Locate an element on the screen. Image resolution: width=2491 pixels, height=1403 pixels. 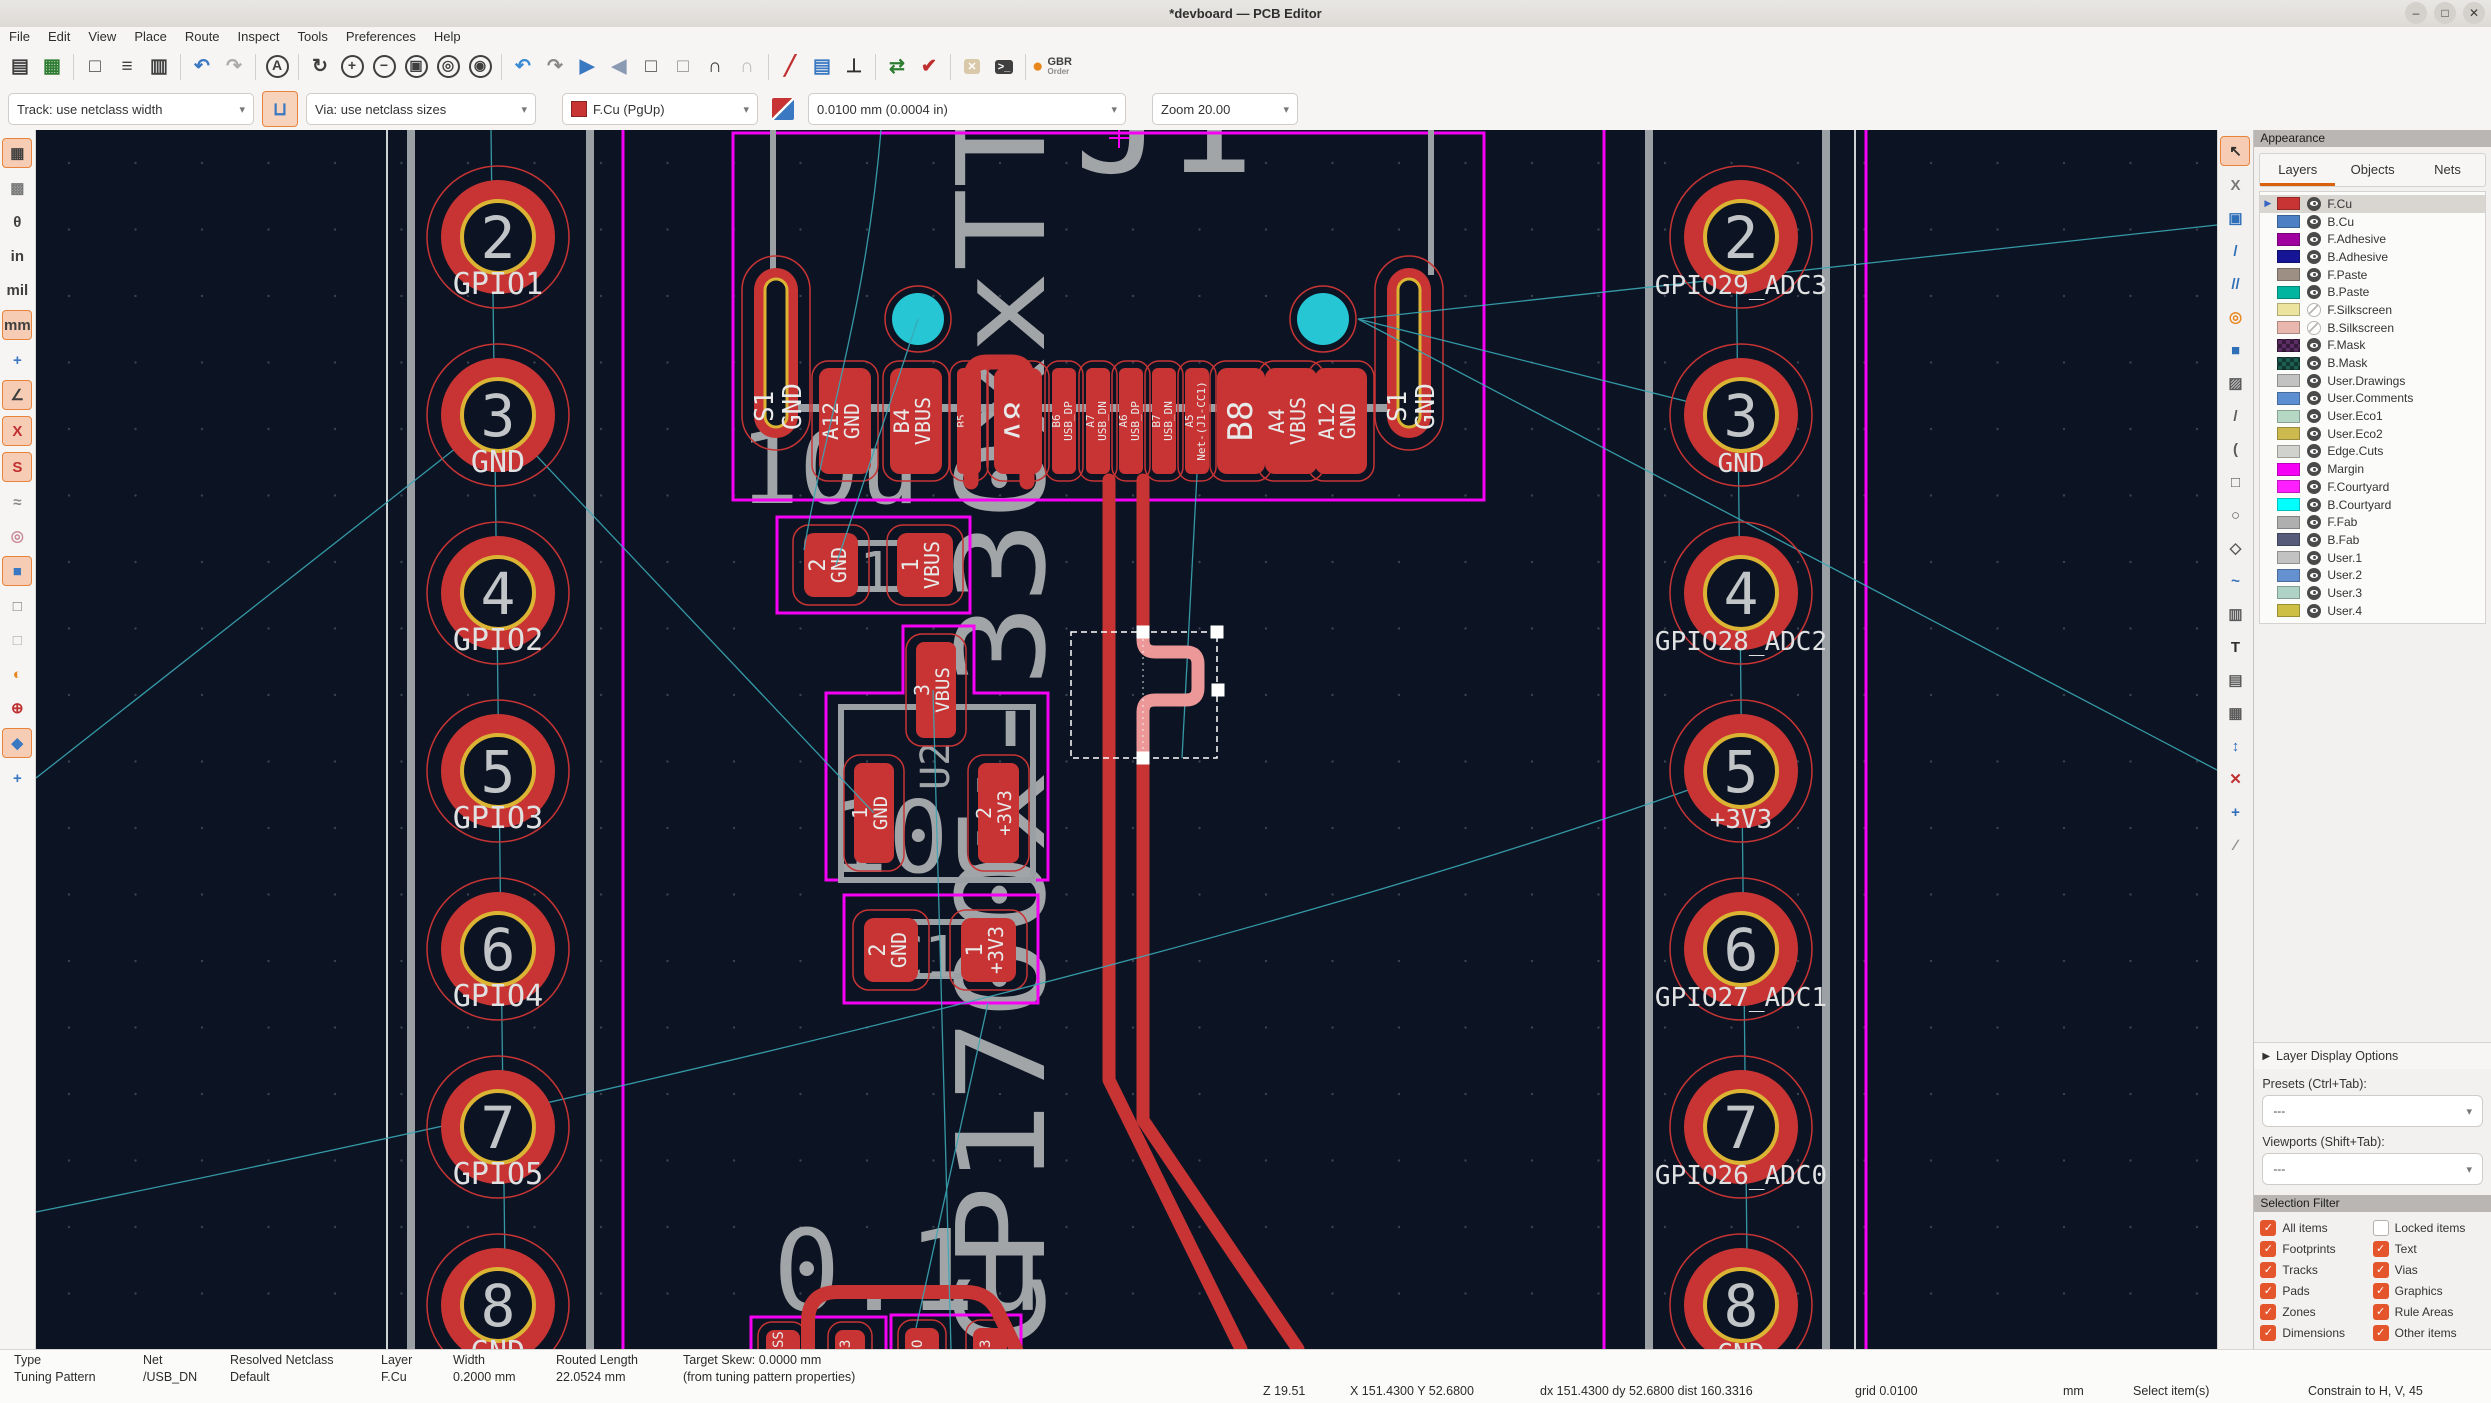
layer-row-edge.cuts: Edge.Cuts is located at coordinates (2372, 452).